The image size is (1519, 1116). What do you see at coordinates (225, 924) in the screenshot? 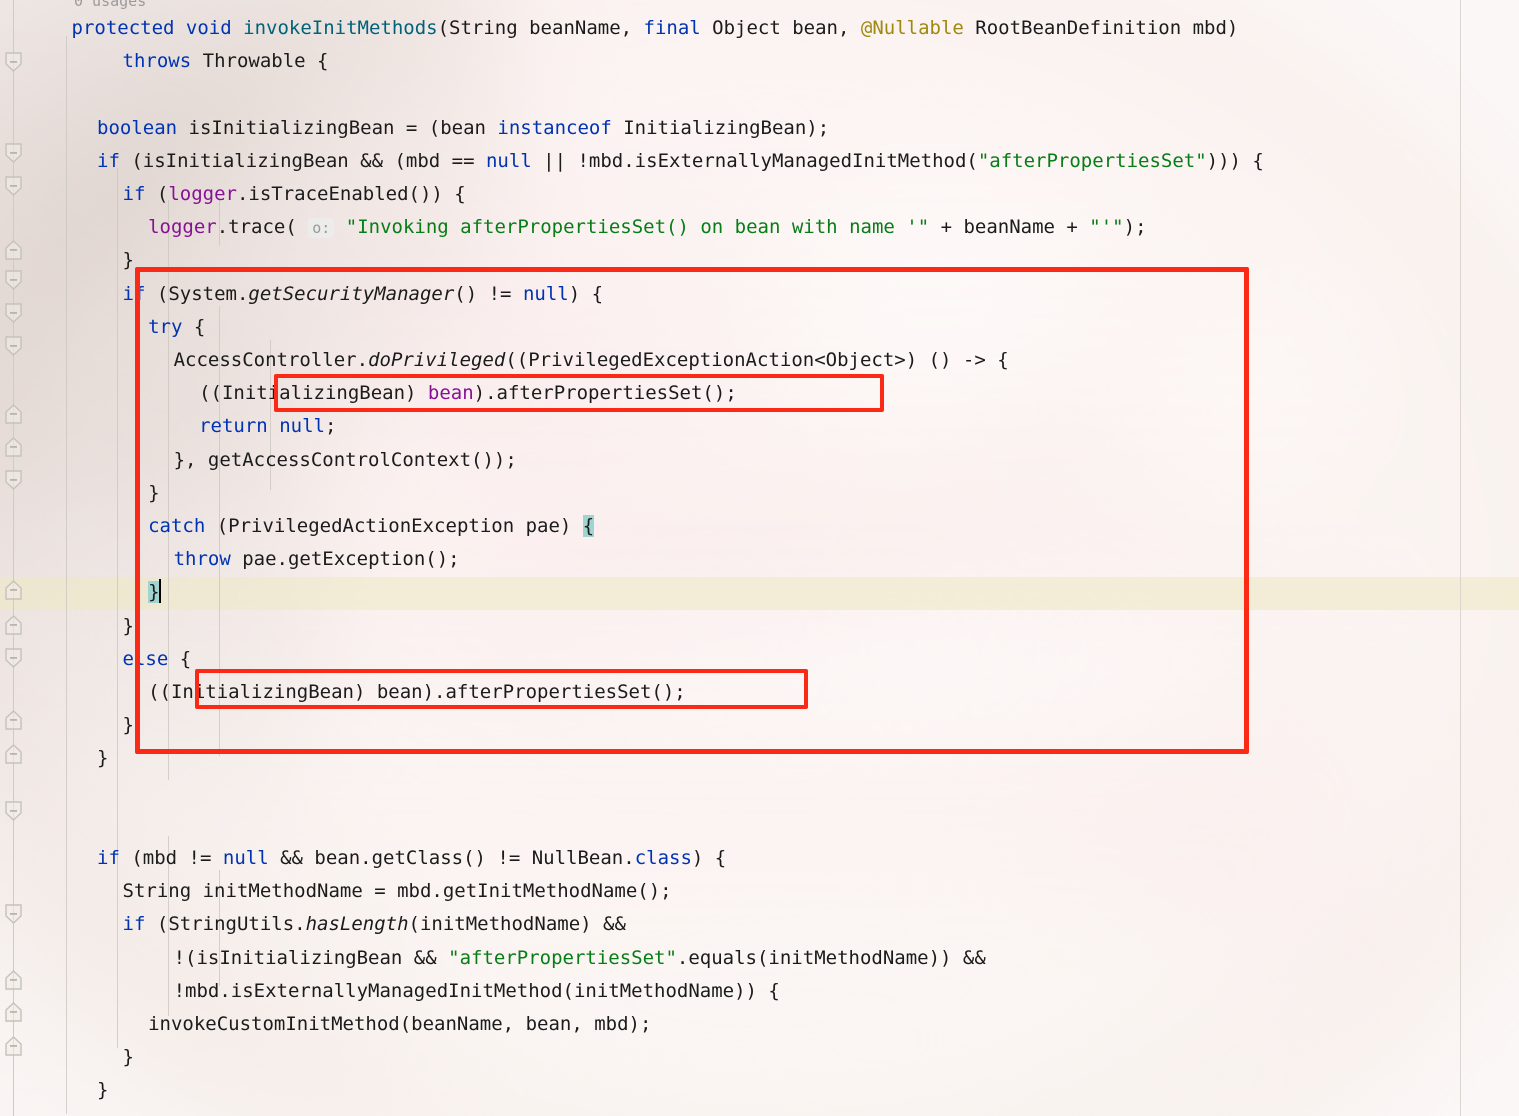
I see `code-token: (StringUtils.` at bounding box center [225, 924].